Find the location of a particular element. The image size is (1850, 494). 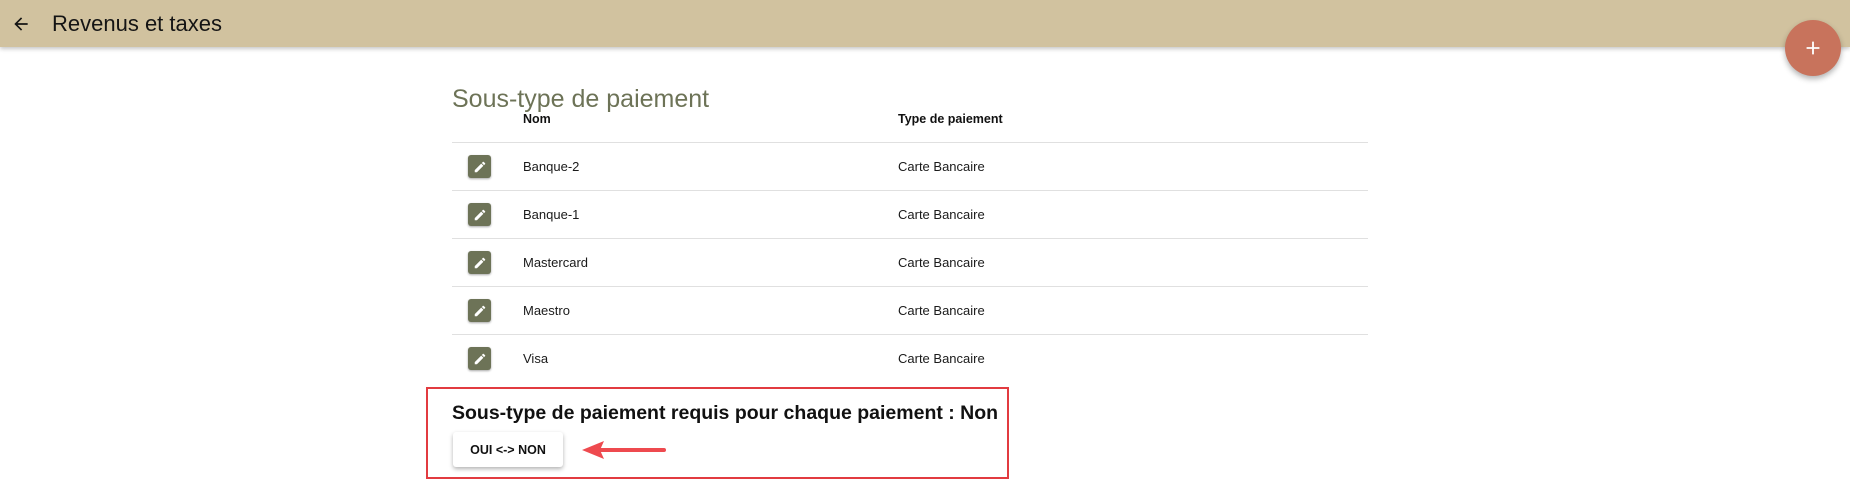

table-row: Mastercard Carte Bancaire is located at coordinates (910, 263).